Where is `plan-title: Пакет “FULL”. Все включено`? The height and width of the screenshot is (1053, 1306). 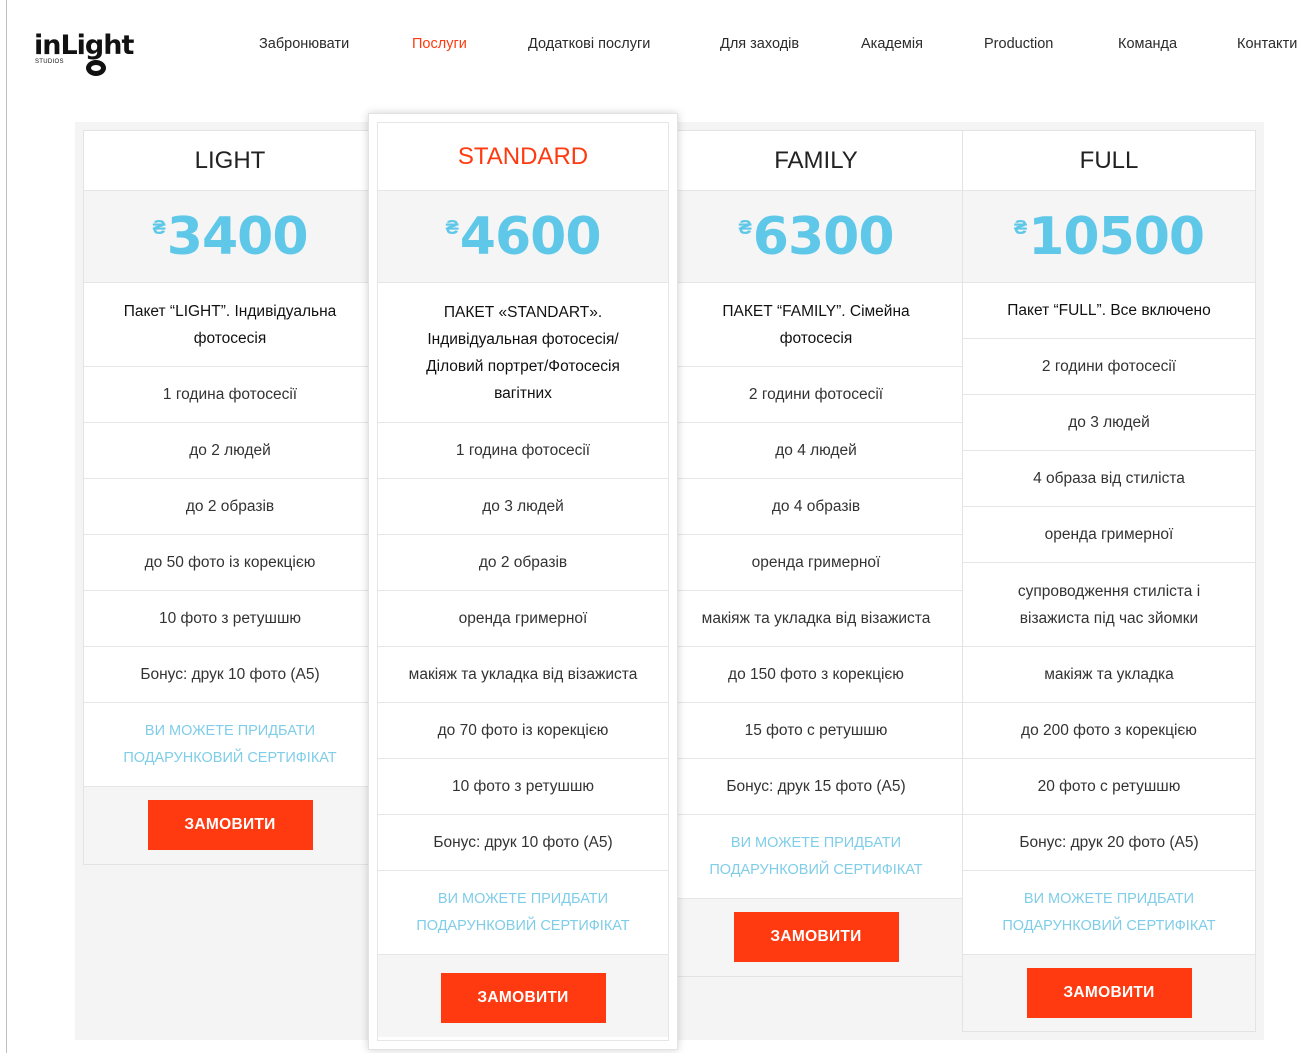 plan-title: Пакет “FULL”. Все включено is located at coordinates (1109, 311).